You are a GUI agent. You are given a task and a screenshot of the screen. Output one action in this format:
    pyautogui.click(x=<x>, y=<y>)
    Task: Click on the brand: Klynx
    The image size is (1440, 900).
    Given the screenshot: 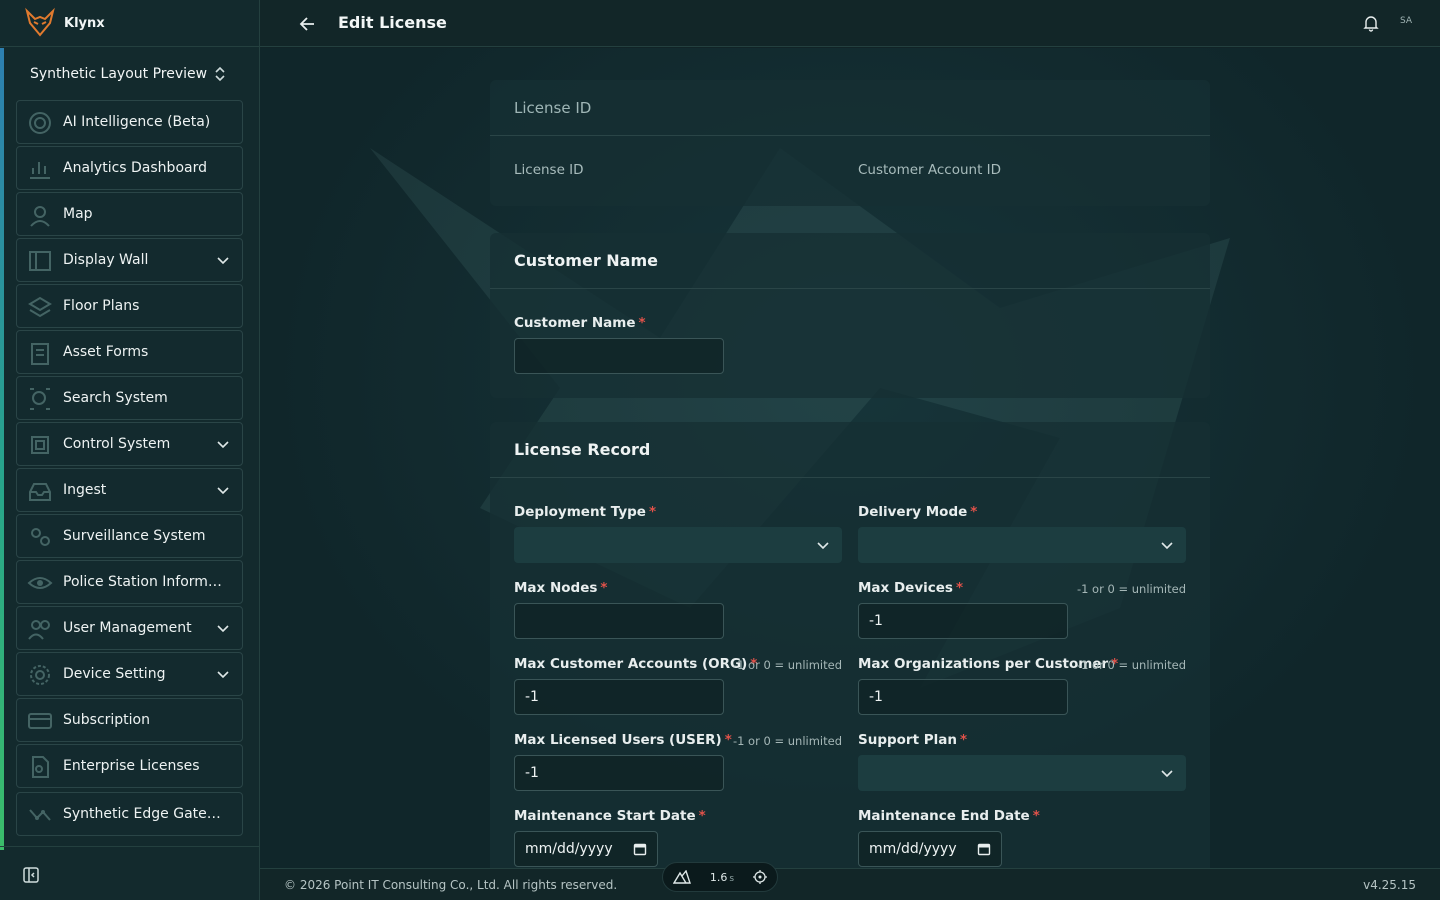 What is the action you would take?
    pyautogui.click(x=129, y=23)
    